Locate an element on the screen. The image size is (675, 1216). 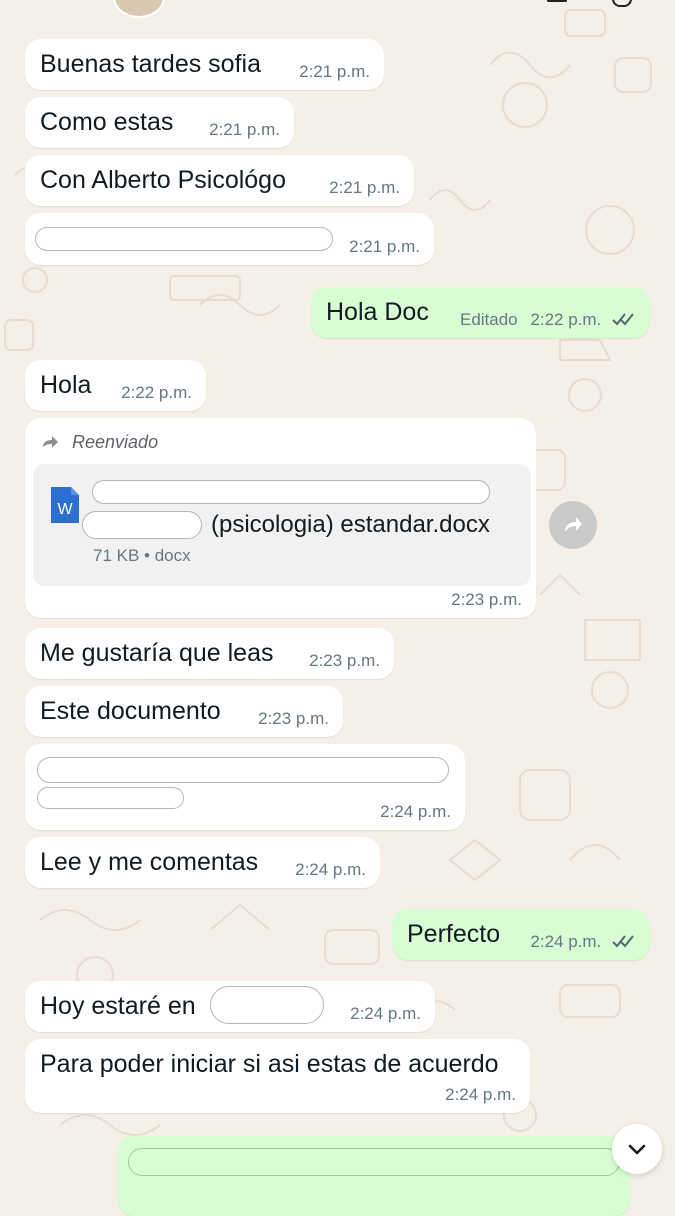
message-time-5-value: 2:22 p.m. is located at coordinates (566, 319).